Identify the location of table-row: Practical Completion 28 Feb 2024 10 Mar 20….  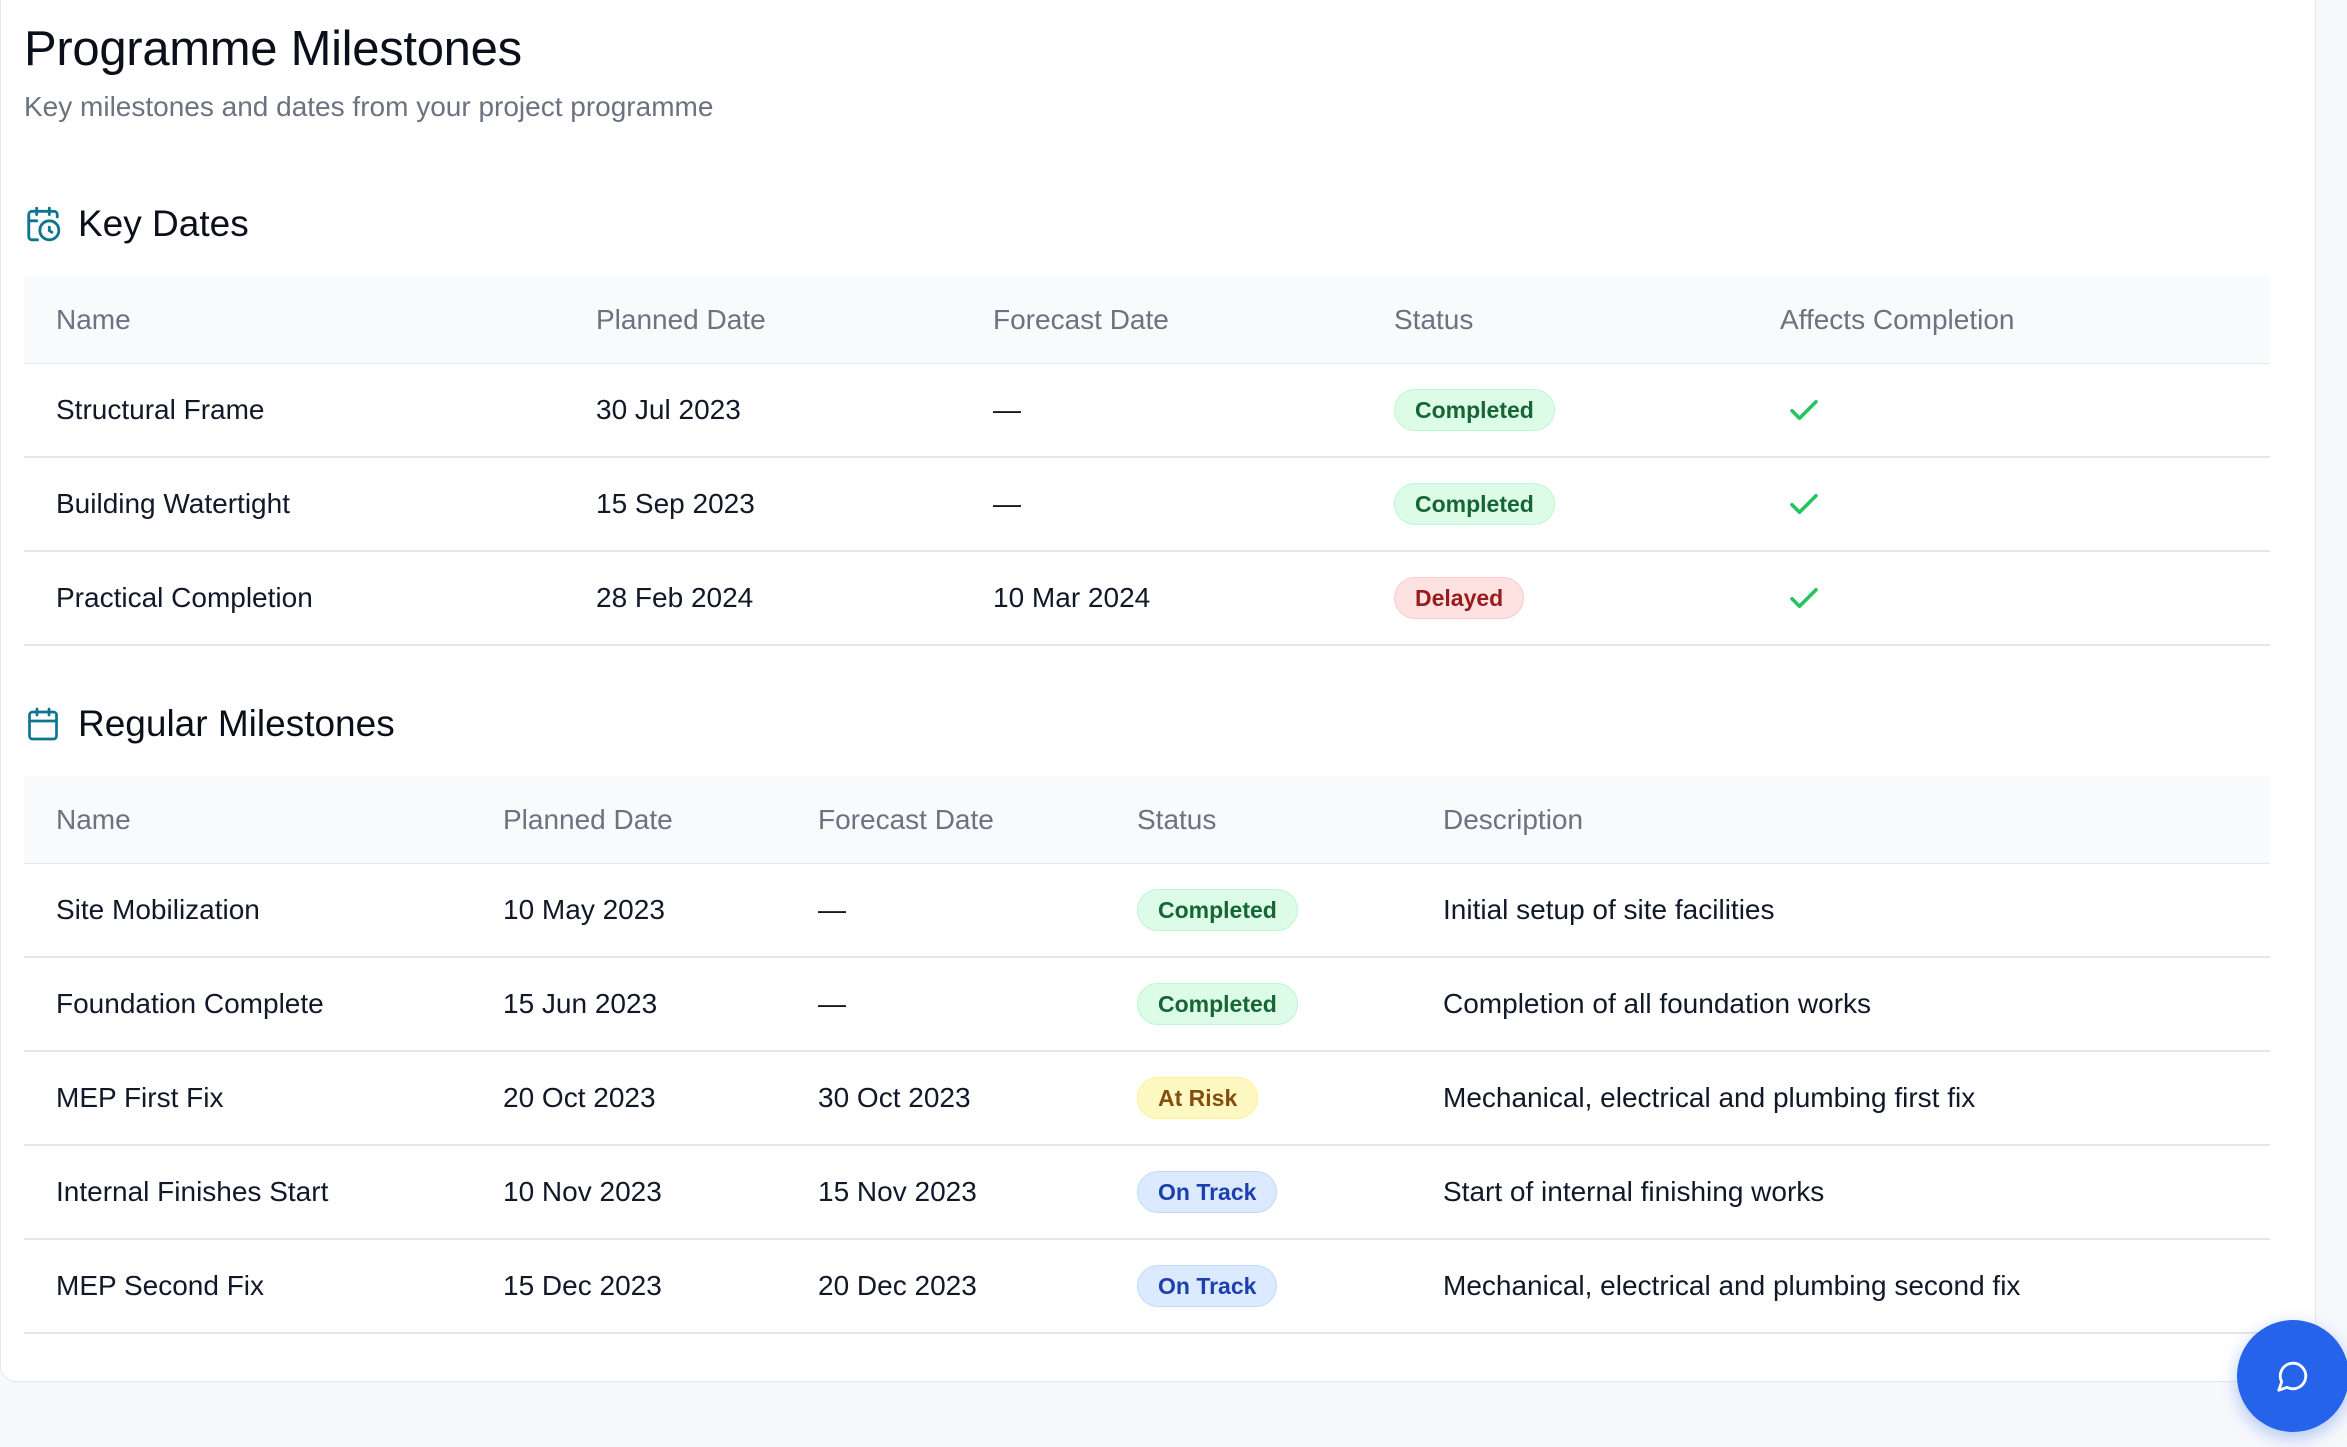
(1147, 599).